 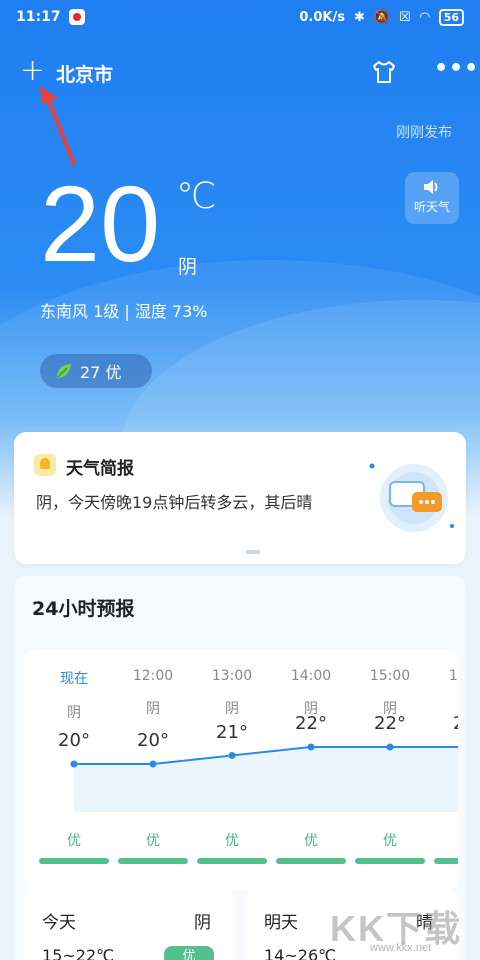 I want to click on current-condition: 阴, so click(x=188, y=267).